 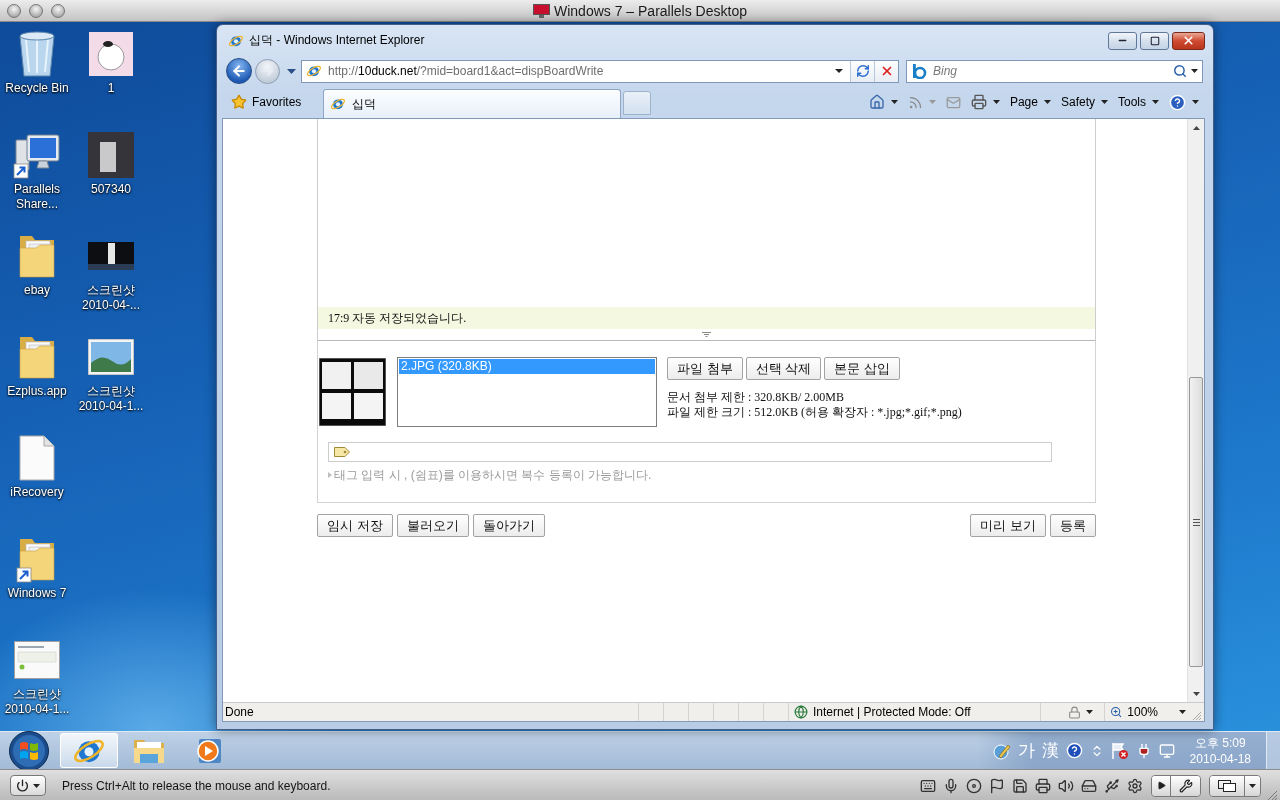 I want to click on file-icon, so click(x=37, y=458).